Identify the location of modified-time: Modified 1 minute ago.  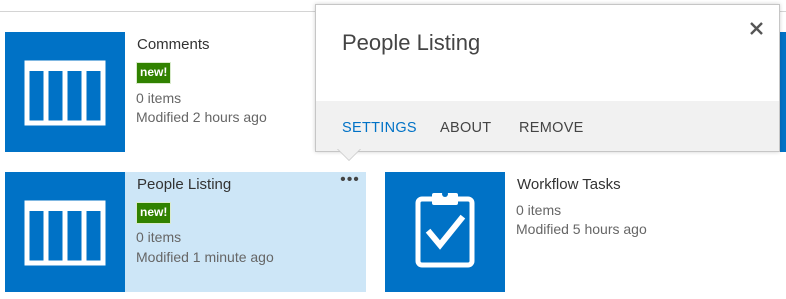
(205, 257).